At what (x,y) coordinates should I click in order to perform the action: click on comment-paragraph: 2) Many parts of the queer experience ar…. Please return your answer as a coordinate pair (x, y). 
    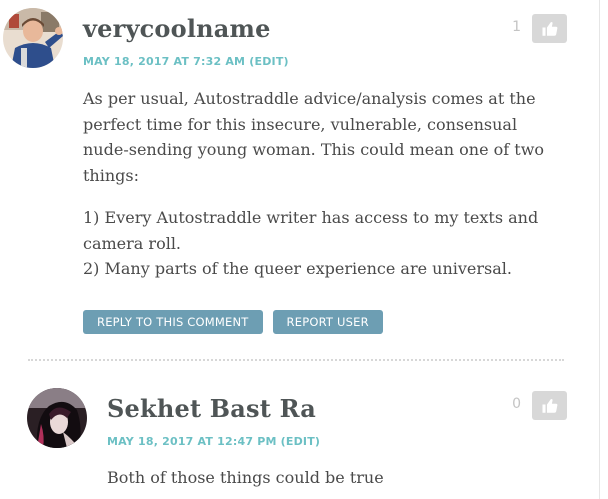
    Looking at the image, I should click on (297, 268).